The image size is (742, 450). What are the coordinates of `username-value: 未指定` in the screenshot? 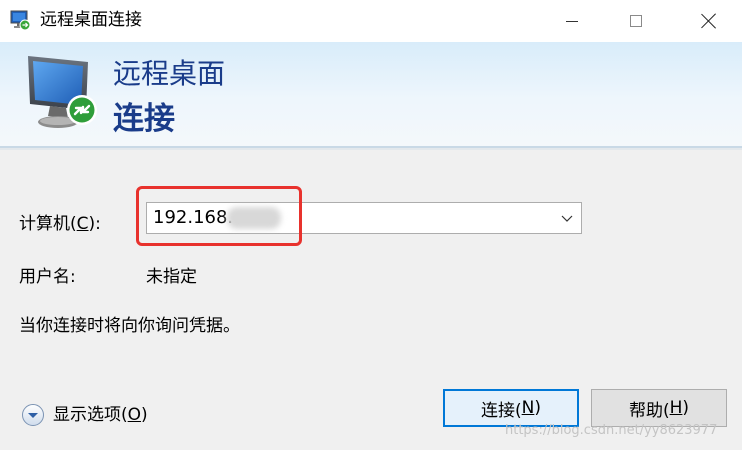 It's located at (171, 277).